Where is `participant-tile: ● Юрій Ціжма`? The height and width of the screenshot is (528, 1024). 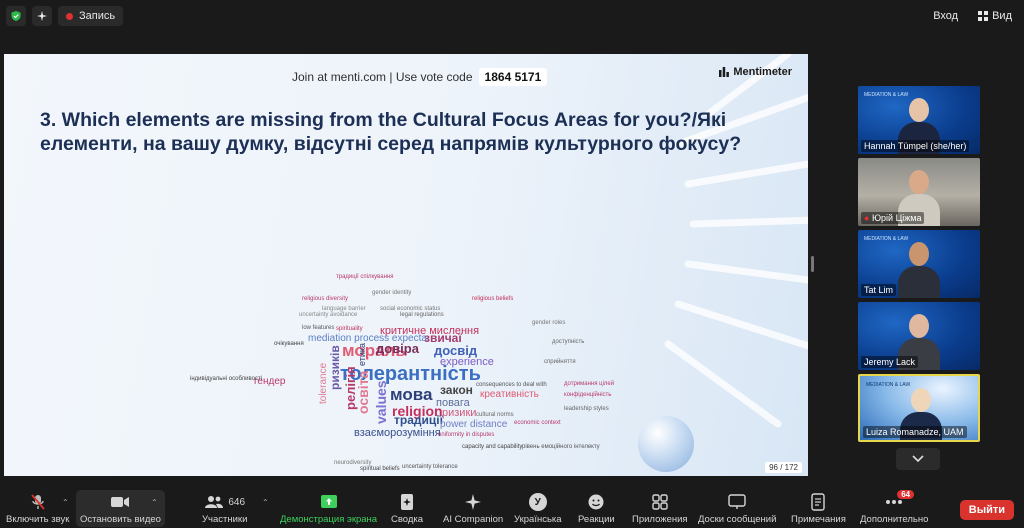 participant-tile: ● Юрій Ціжма is located at coordinates (919, 192).